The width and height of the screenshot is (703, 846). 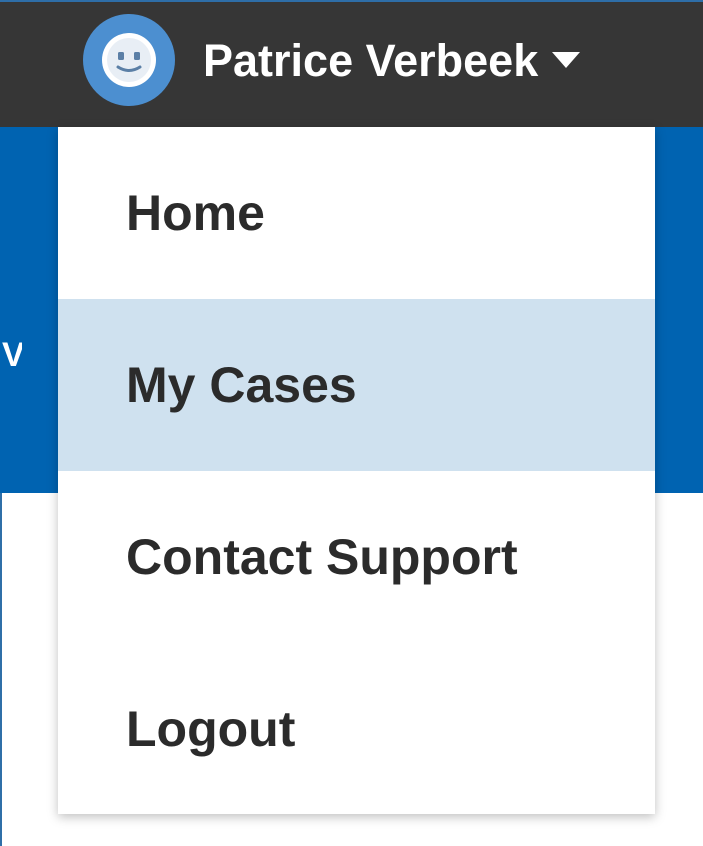 What do you see at coordinates (211, 729) in the screenshot?
I see `menu-item-label: Logout` at bounding box center [211, 729].